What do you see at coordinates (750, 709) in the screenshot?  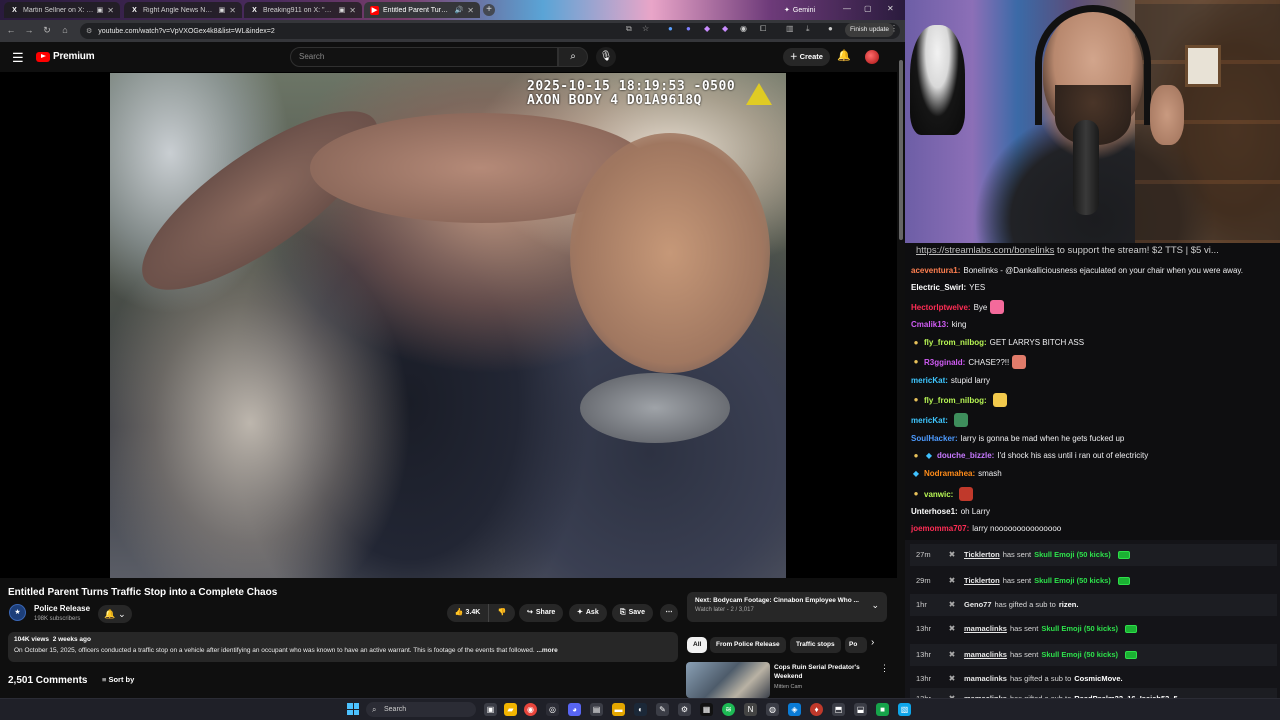 I see `notion-icon: N` at bounding box center [750, 709].